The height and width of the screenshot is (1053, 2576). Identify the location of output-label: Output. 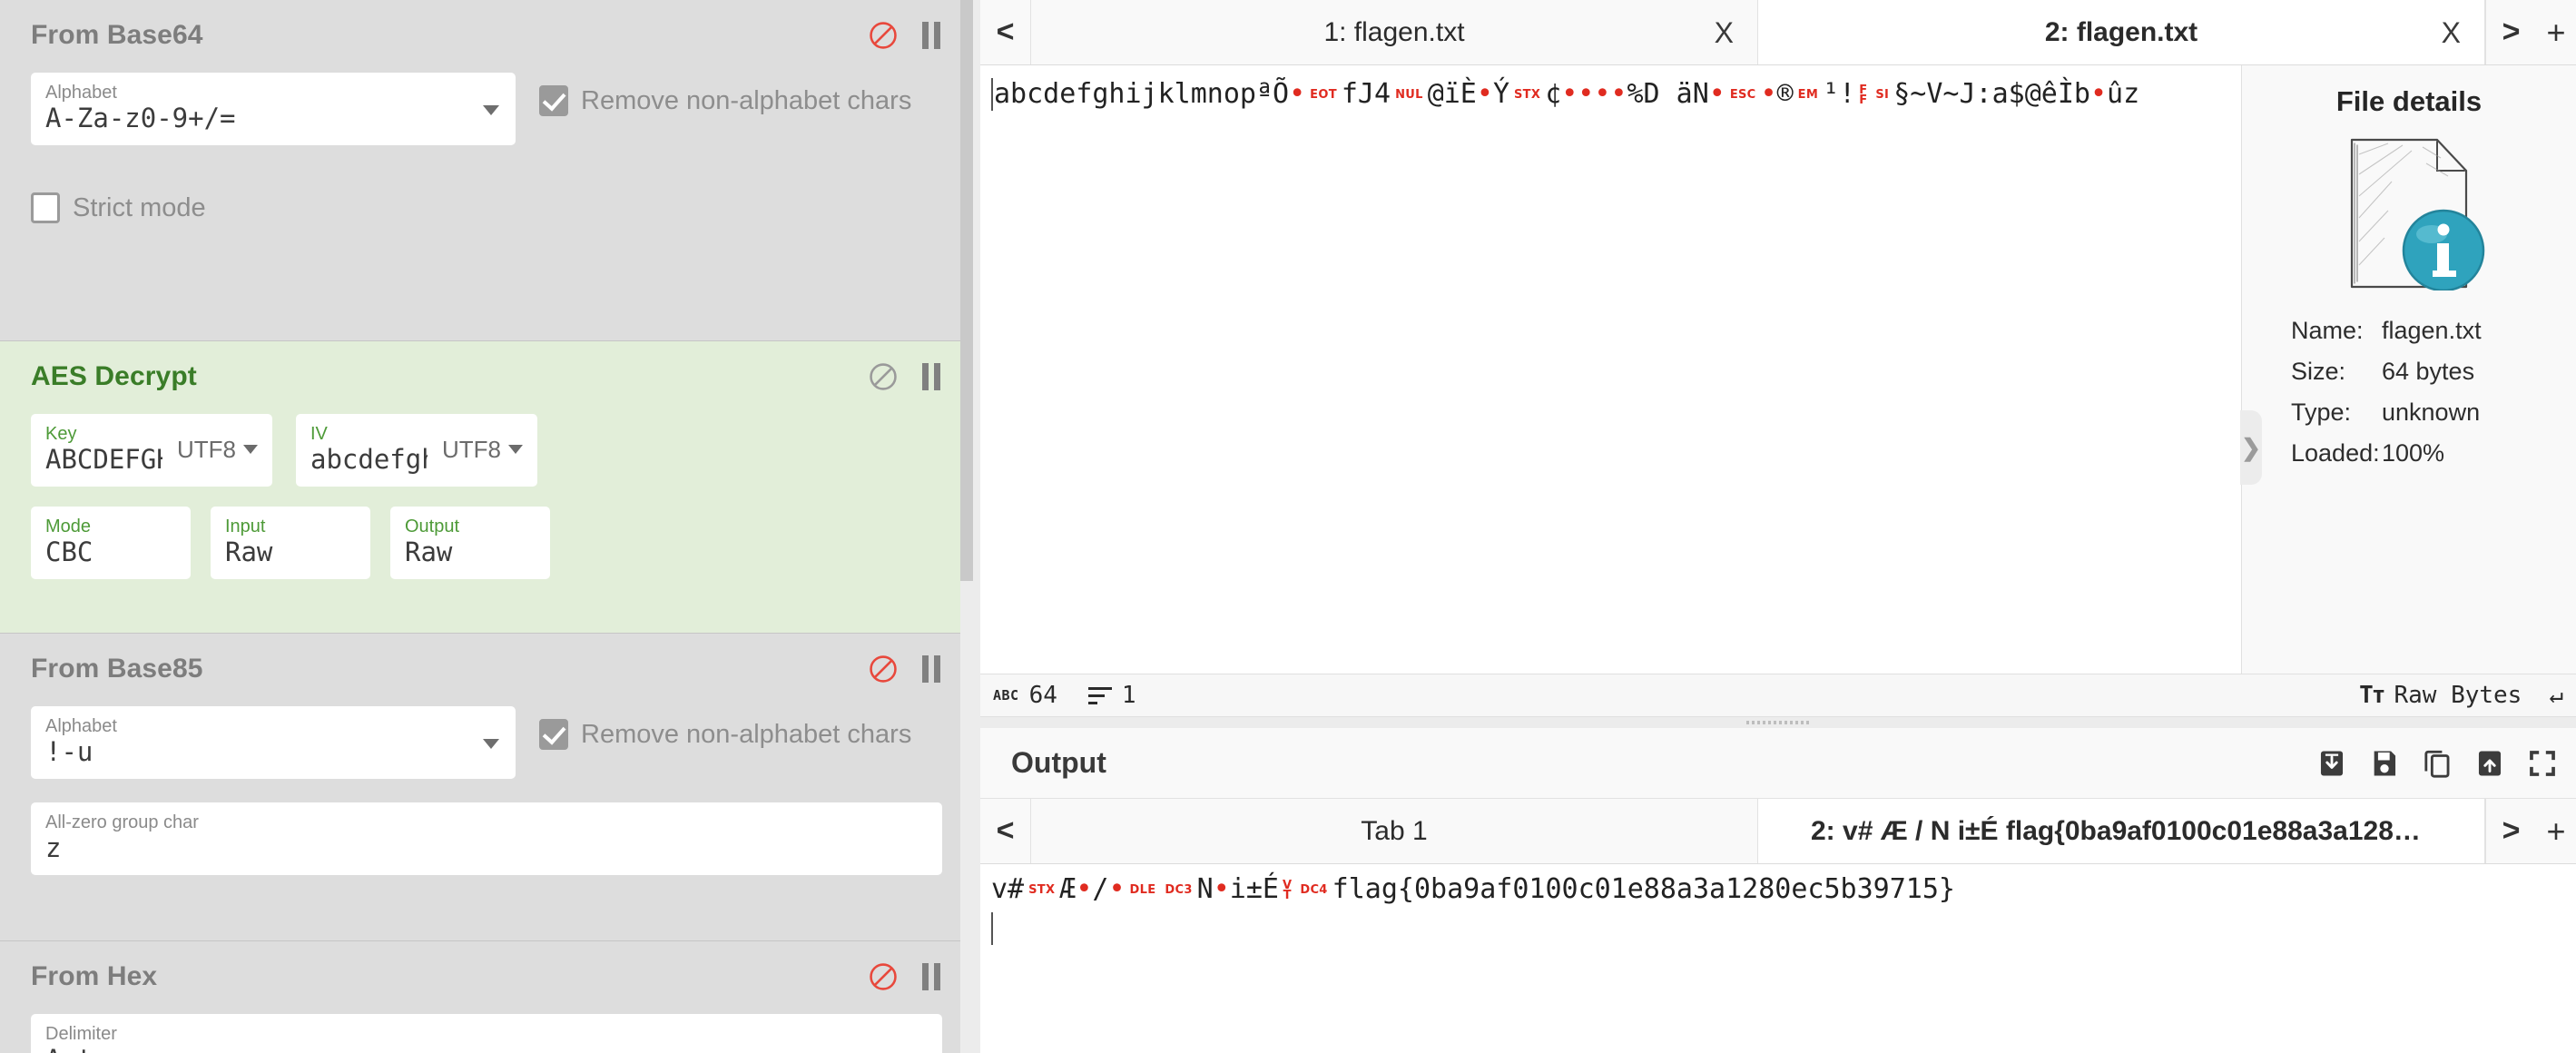
(432, 526).